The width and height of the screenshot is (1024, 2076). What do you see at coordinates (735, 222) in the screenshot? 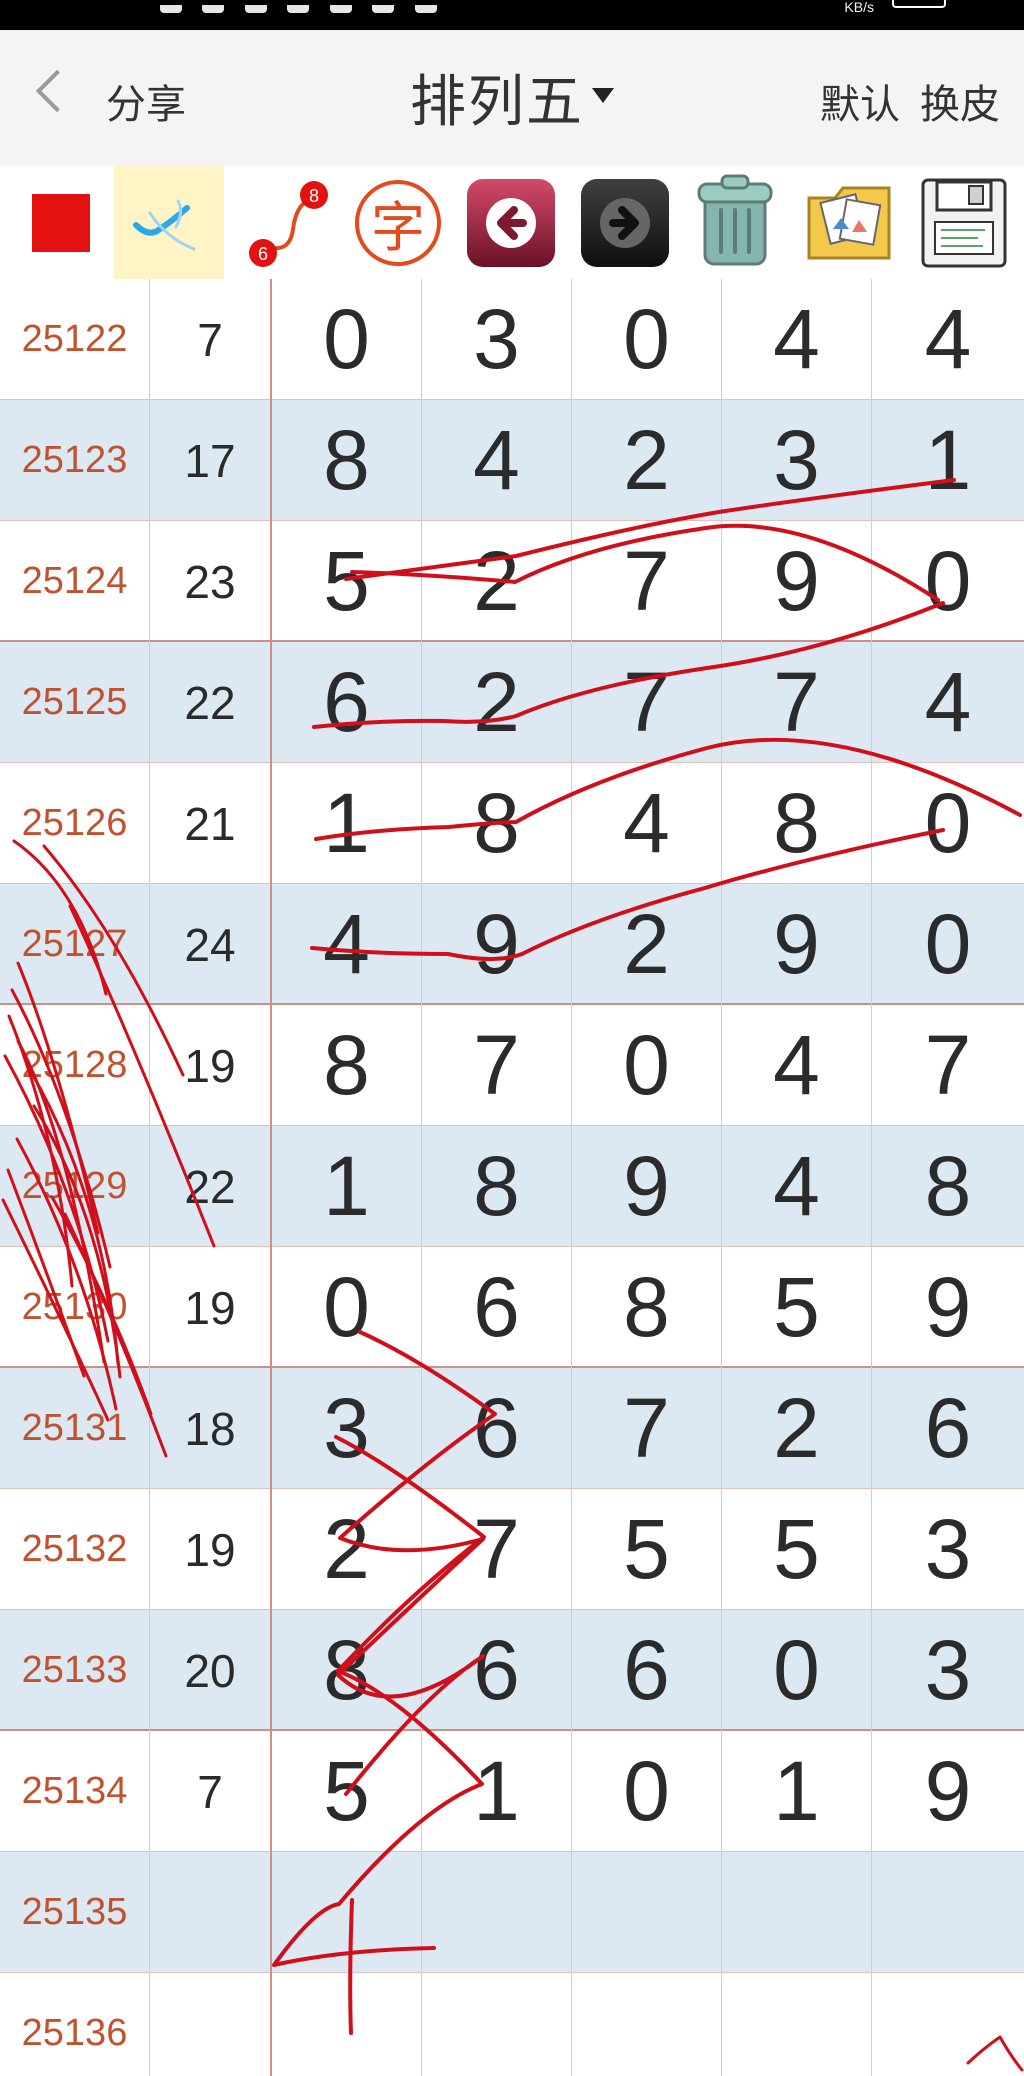
I see `trash-button` at bounding box center [735, 222].